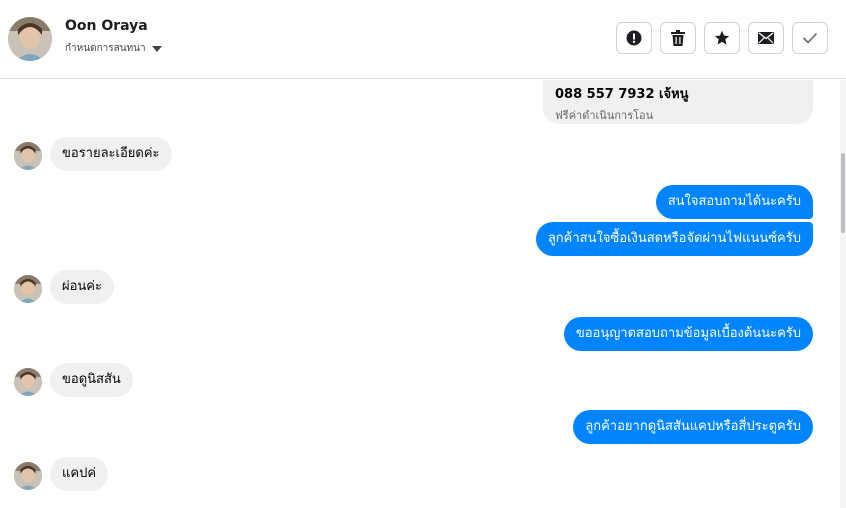  What do you see at coordinates (734, 202) in the screenshot?
I see `outgoing-message: สนใจสอบถามได้นะครับ` at bounding box center [734, 202].